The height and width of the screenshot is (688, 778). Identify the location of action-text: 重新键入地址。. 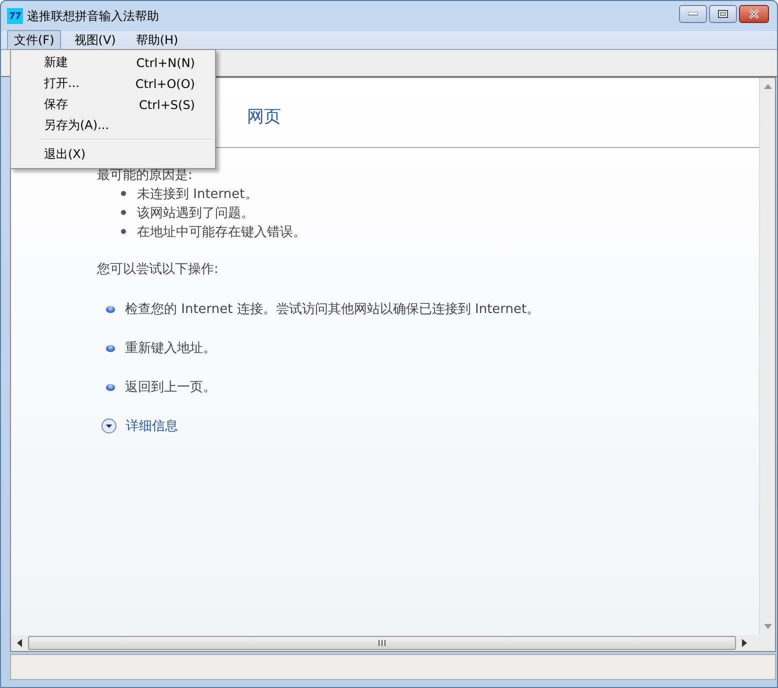
(170, 348).